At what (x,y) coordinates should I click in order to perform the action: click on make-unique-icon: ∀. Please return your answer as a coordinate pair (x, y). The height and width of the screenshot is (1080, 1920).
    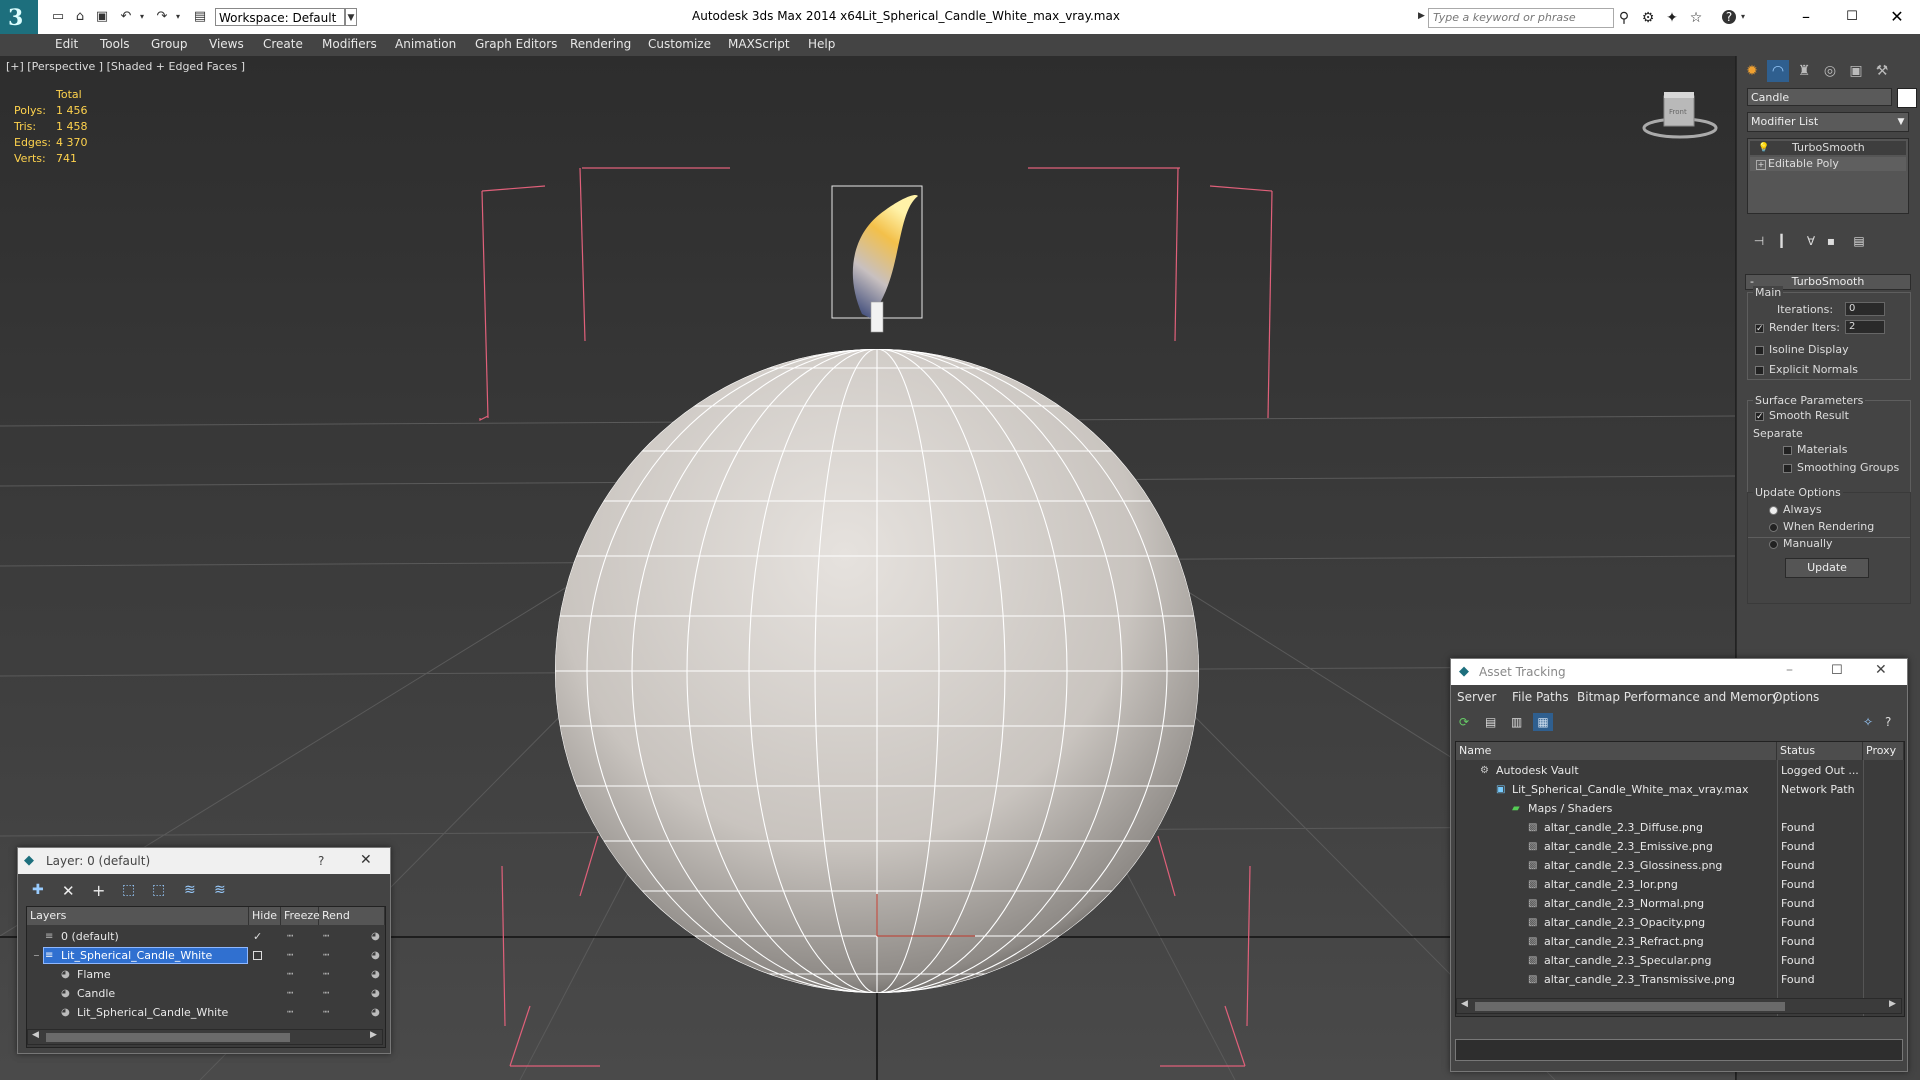
    Looking at the image, I should click on (1811, 243).